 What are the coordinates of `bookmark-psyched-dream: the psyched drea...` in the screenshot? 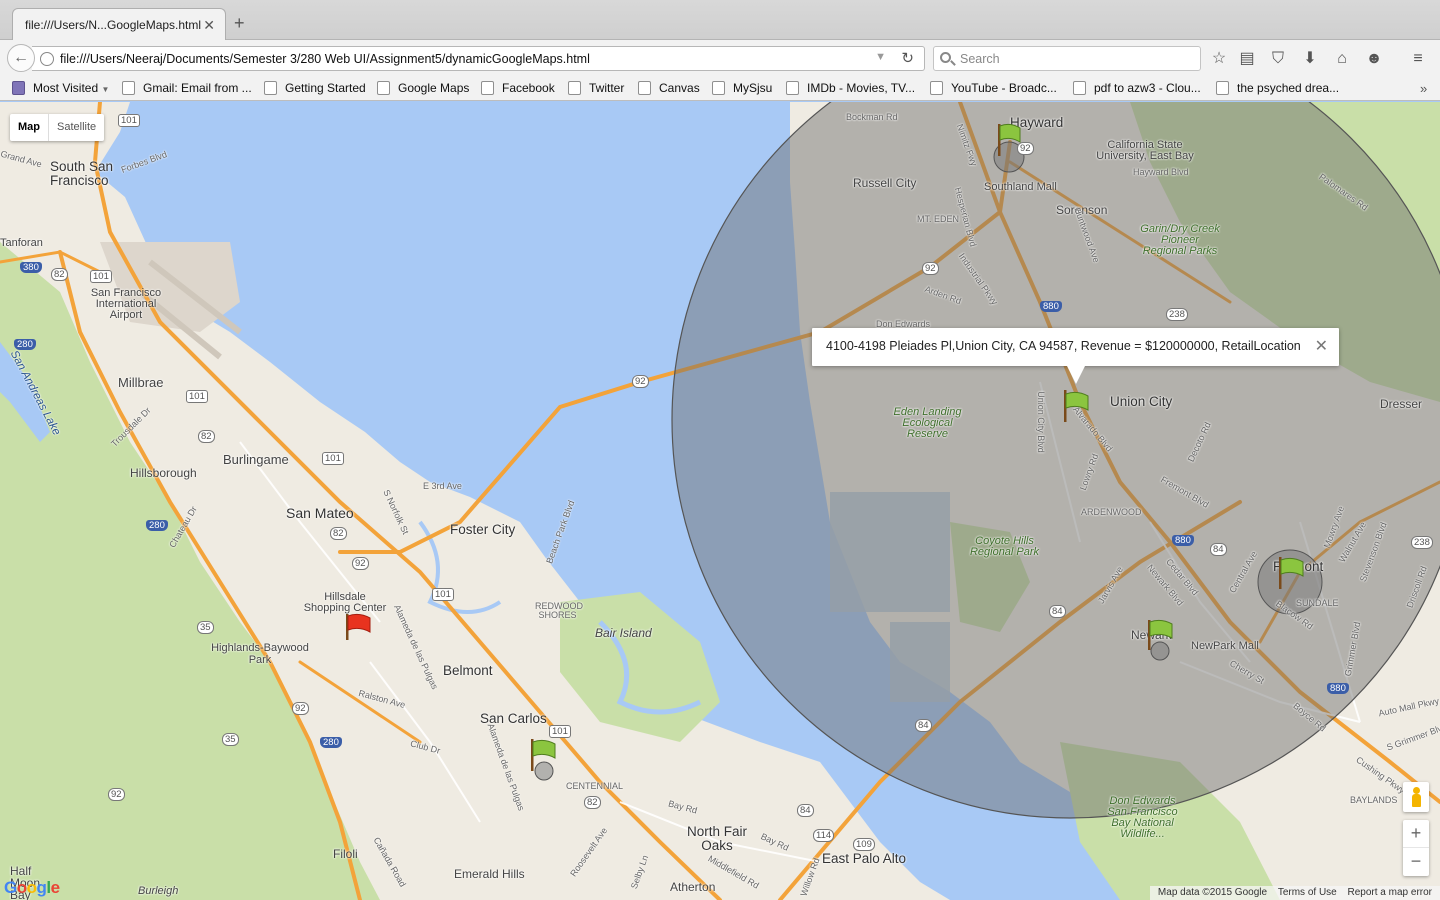 It's located at (1277, 88).